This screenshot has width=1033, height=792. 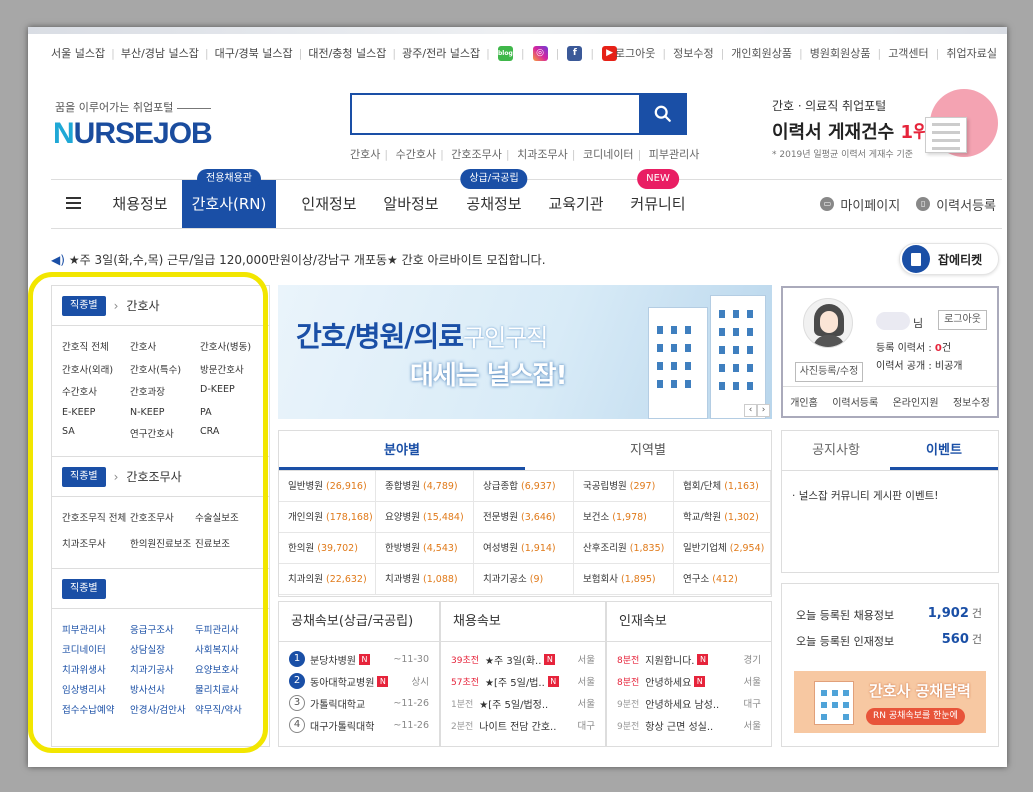 I want to click on category-cell: 종합병원 (4,789), so click(x=425, y=486).